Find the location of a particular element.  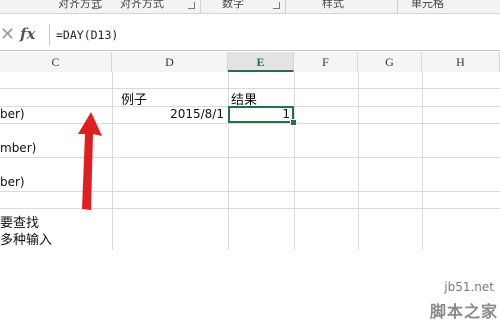

number-dialog-launcher-icon is located at coordinates (276, 5).